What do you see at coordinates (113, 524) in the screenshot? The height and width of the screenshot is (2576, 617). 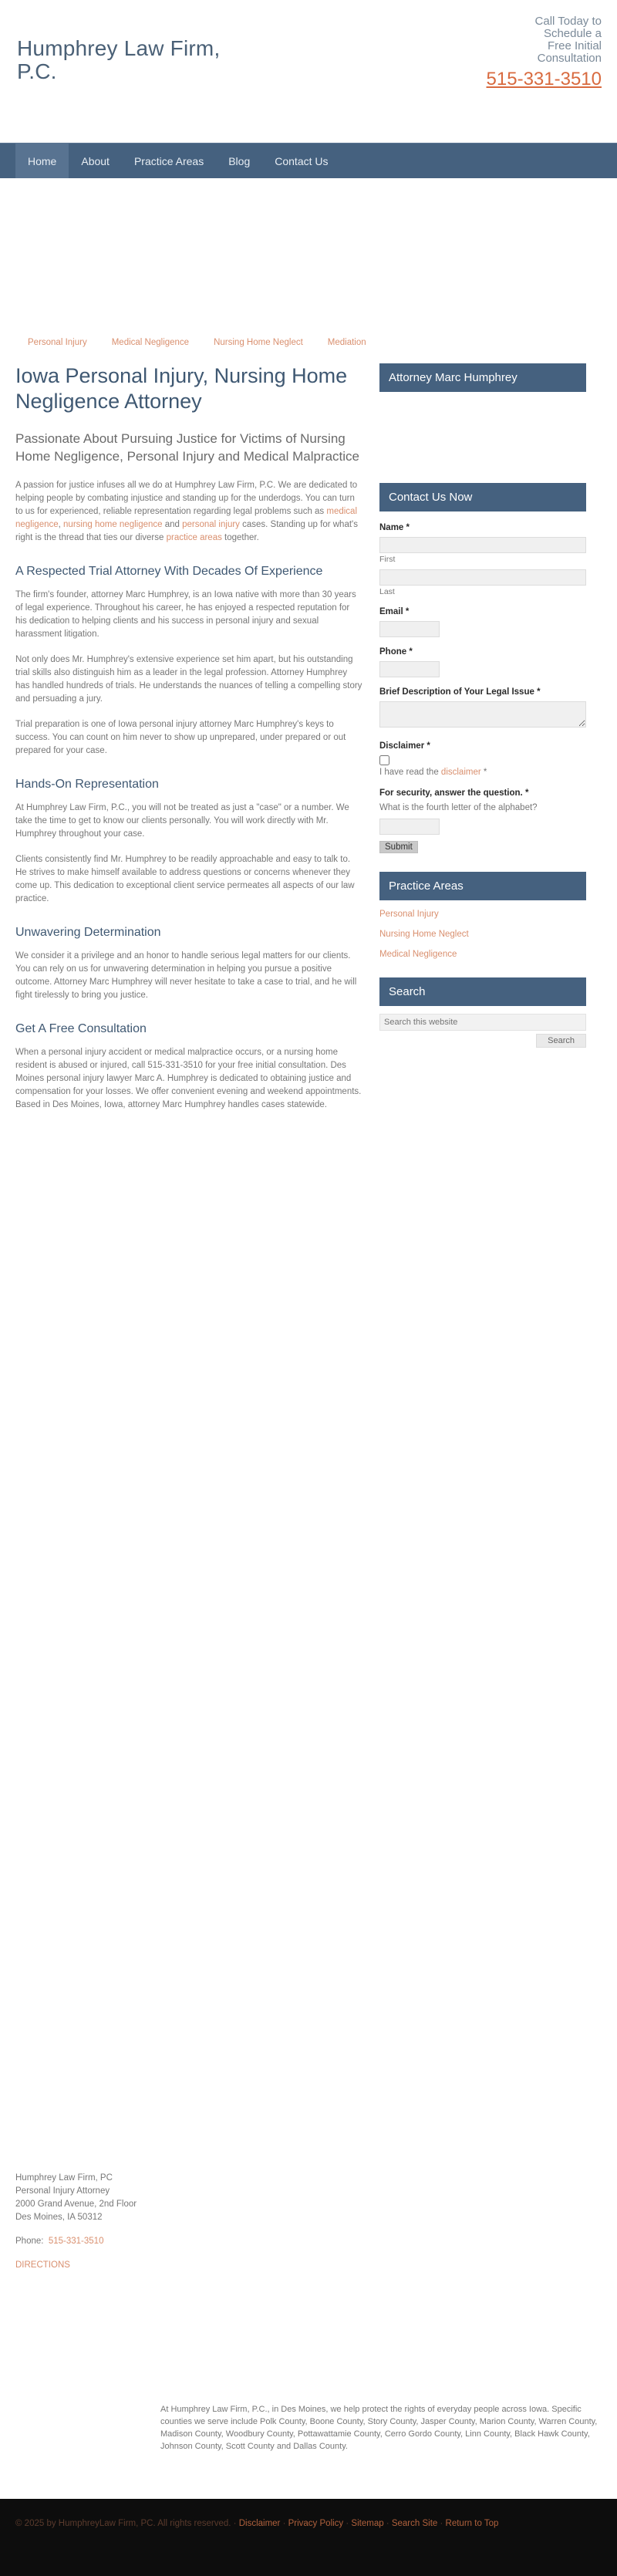 I see `link-nursing-home-negligence: nursing home negligence` at bounding box center [113, 524].